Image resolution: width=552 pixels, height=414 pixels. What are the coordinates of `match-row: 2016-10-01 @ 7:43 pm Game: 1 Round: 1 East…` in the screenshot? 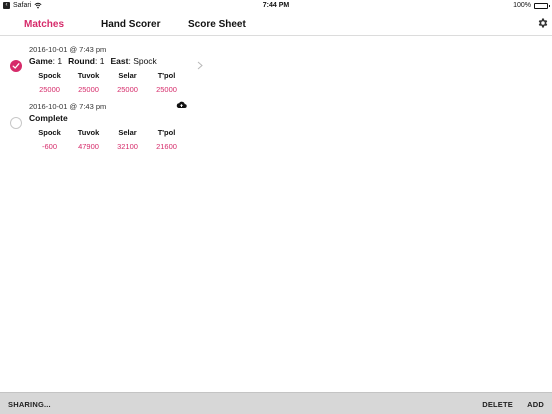 It's located at (107, 69).